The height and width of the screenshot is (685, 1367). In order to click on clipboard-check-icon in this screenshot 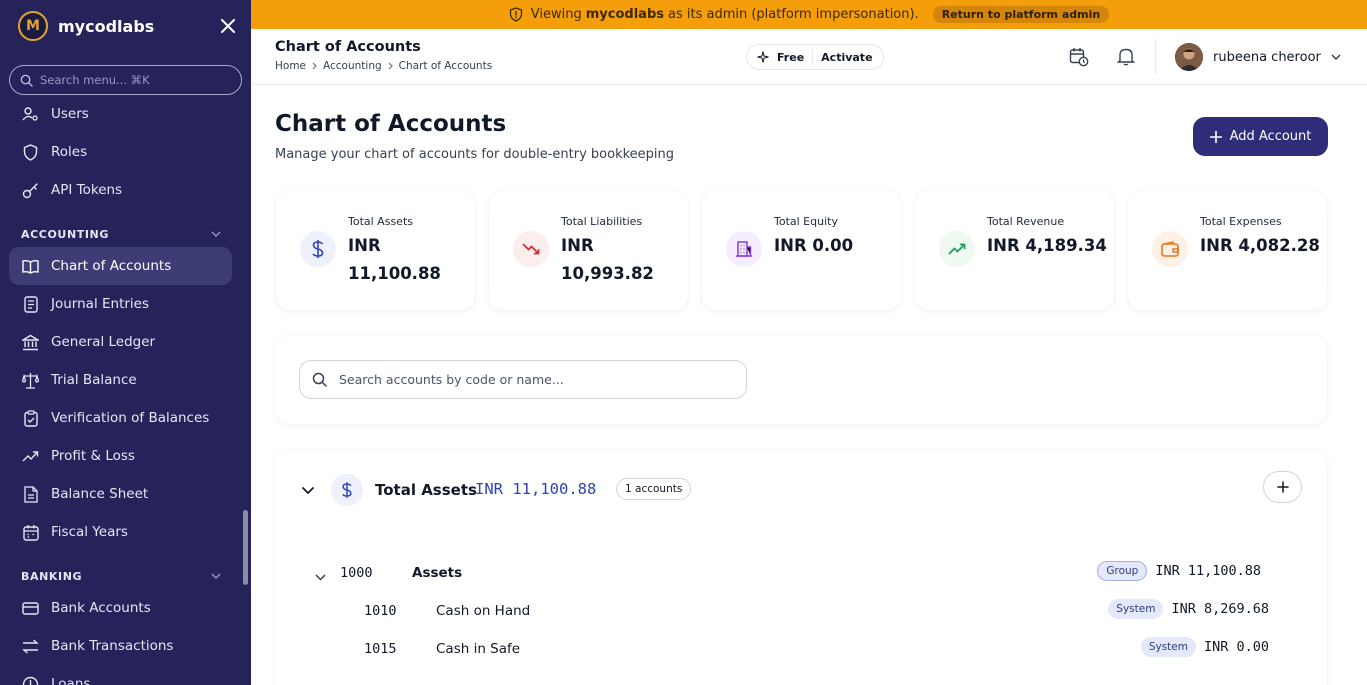, I will do `click(30, 418)`.